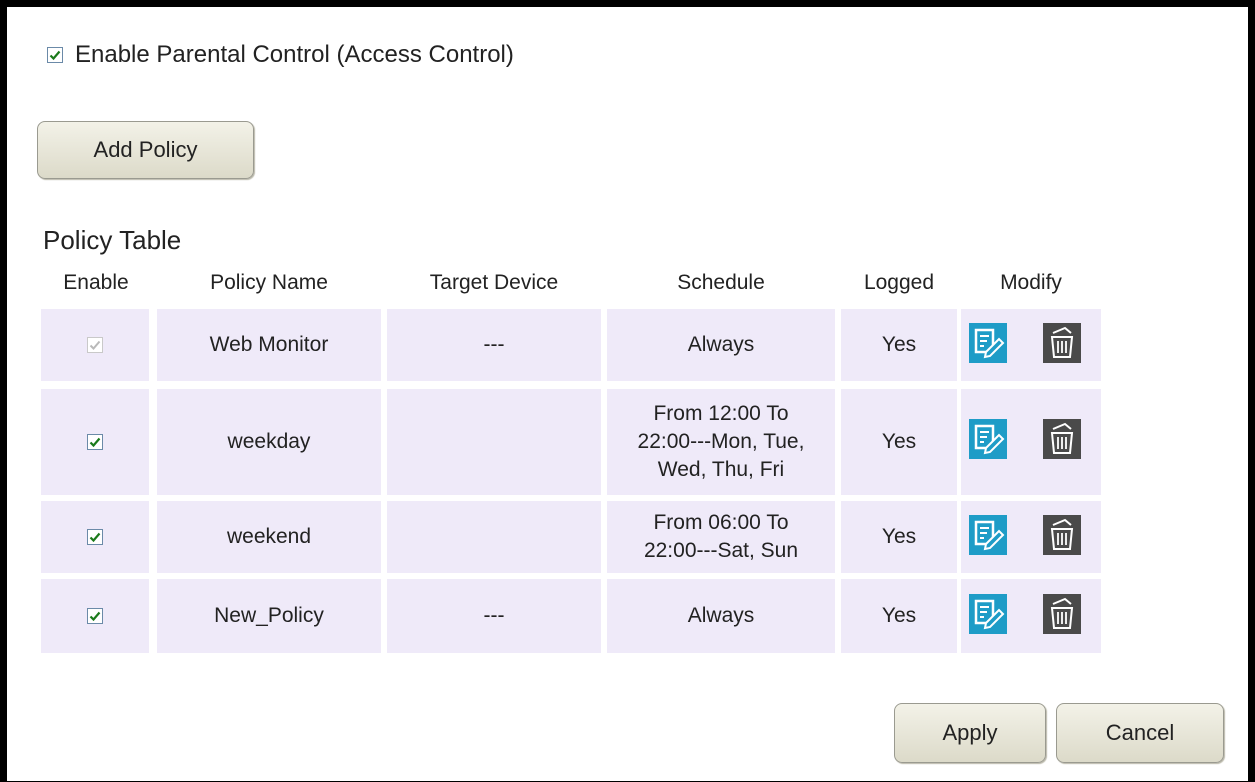 This screenshot has height=782, width=1255. Describe the element at coordinates (269, 537) in the screenshot. I see `row-policy-name: weekend` at that location.